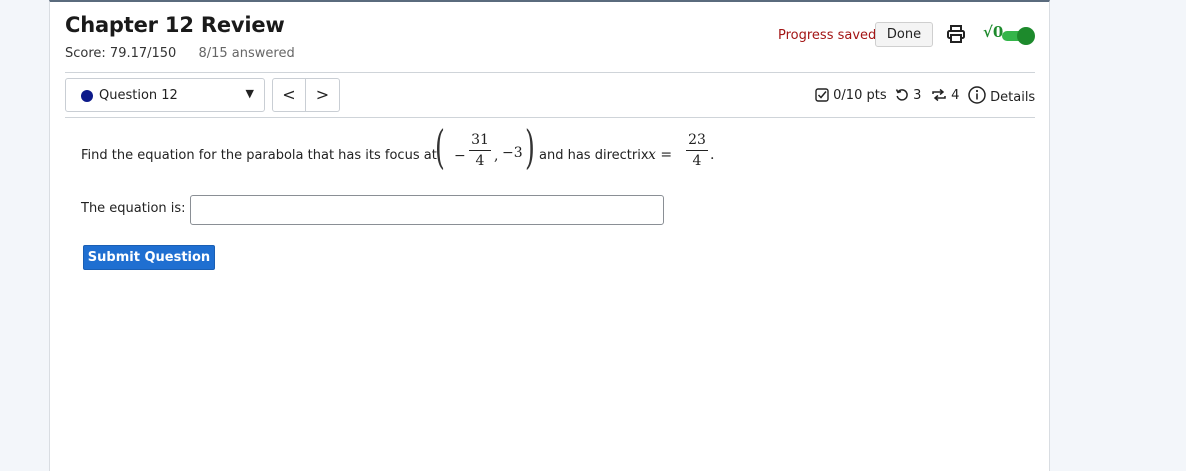 Image resolution: width=1186 pixels, height=471 pixels. What do you see at coordinates (660, 155) in the screenshot?
I see `directrix-variable: x =` at bounding box center [660, 155].